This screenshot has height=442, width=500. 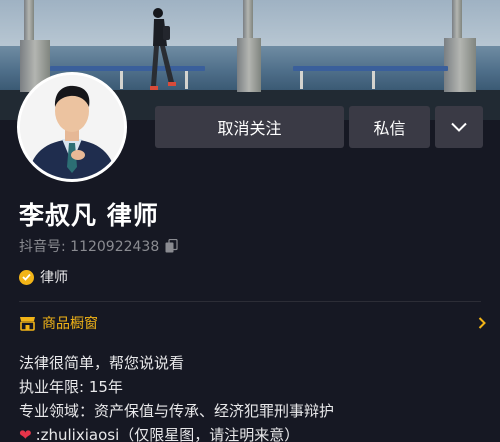 I want to click on avatar-portrait, so click(x=72, y=127).